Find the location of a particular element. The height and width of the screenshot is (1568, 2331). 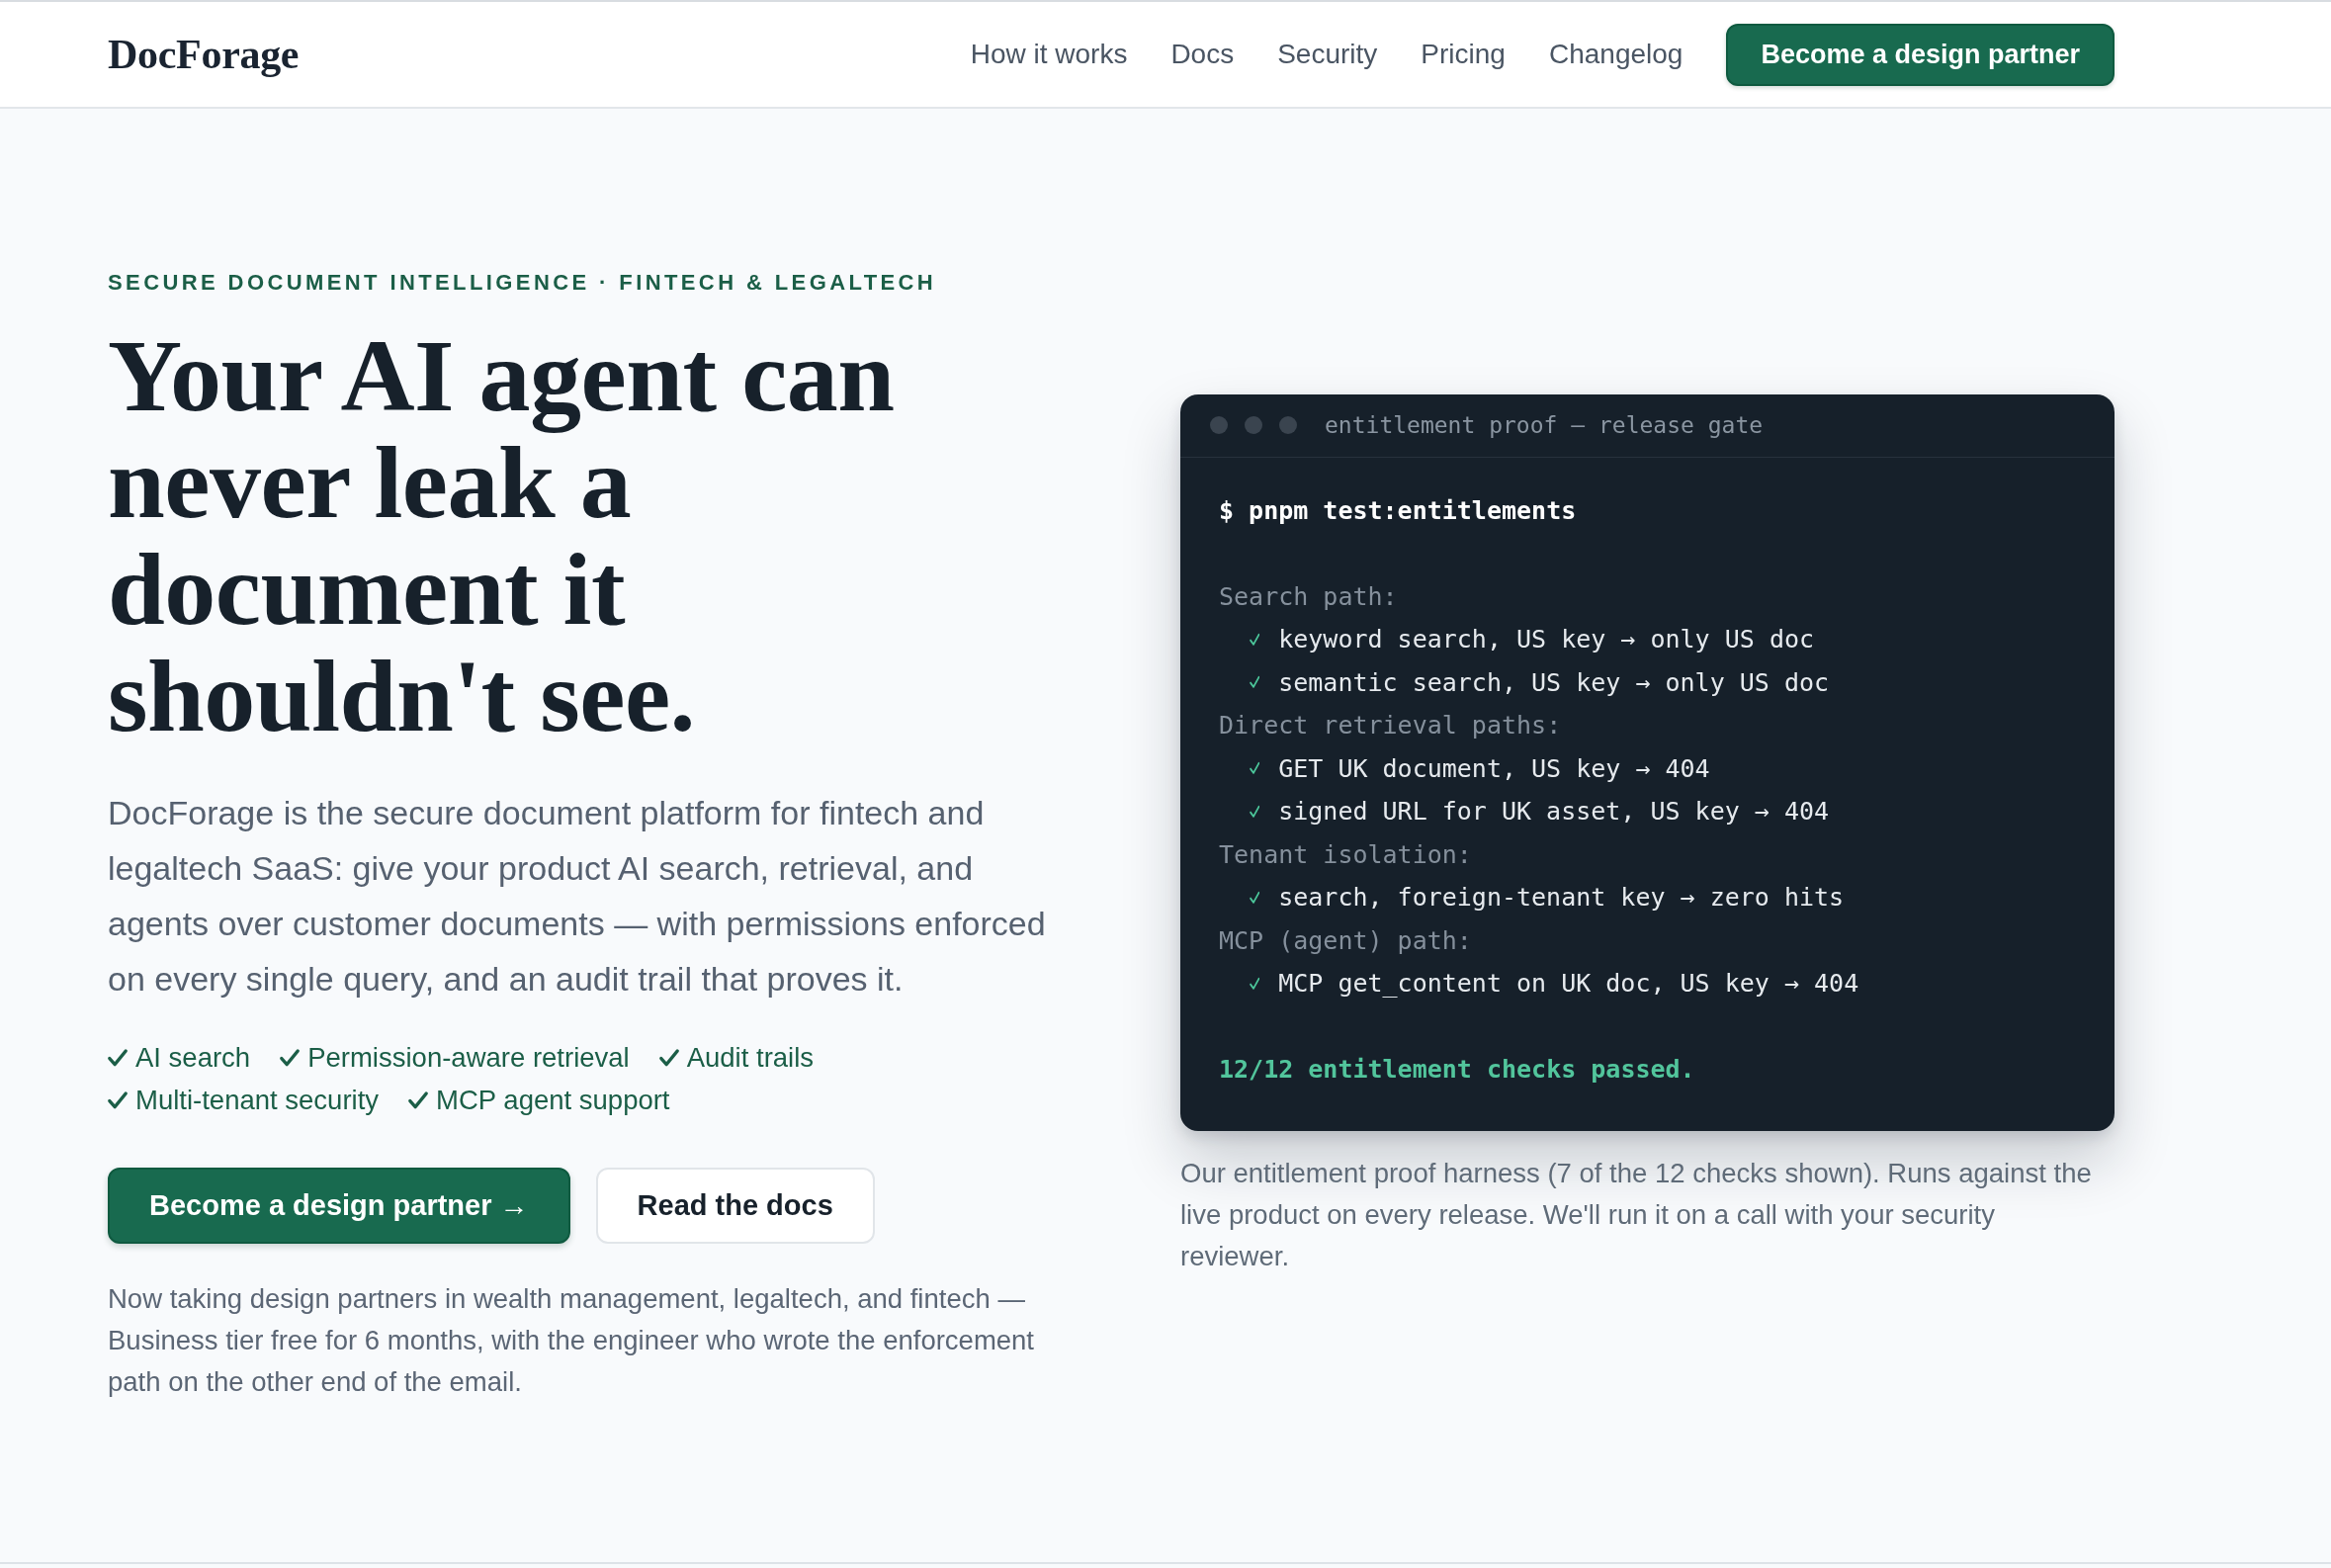

feature-label: Multi-tenant security is located at coordinates (257, 1100).